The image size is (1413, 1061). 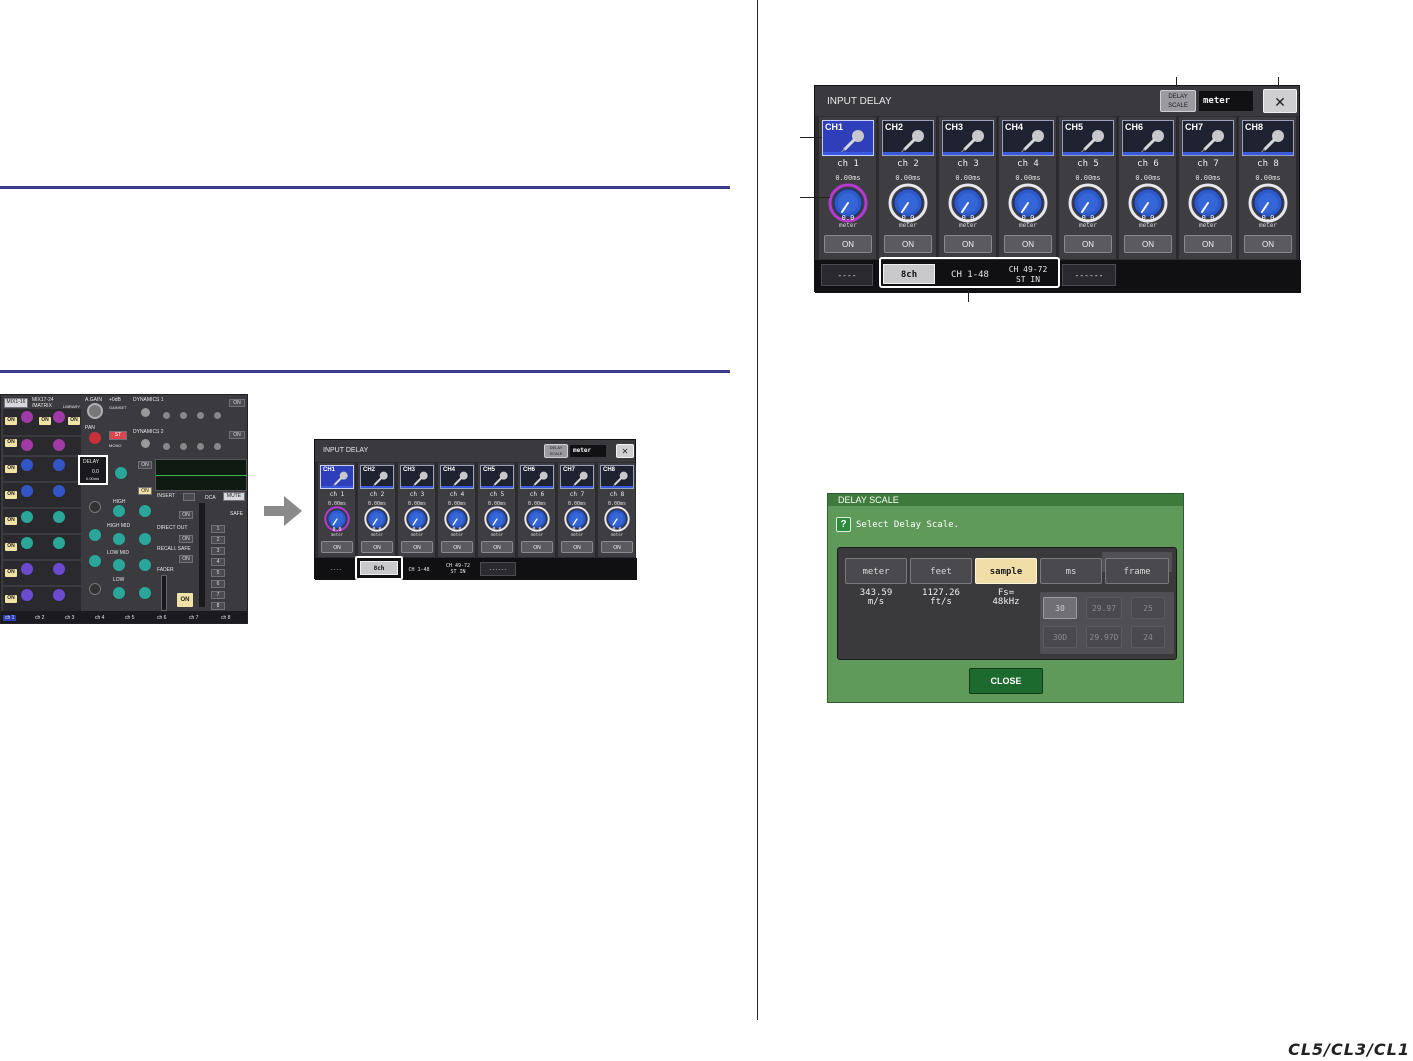 I want to click on channel-select-ch7: ch 7, so click(x=193, y=618).